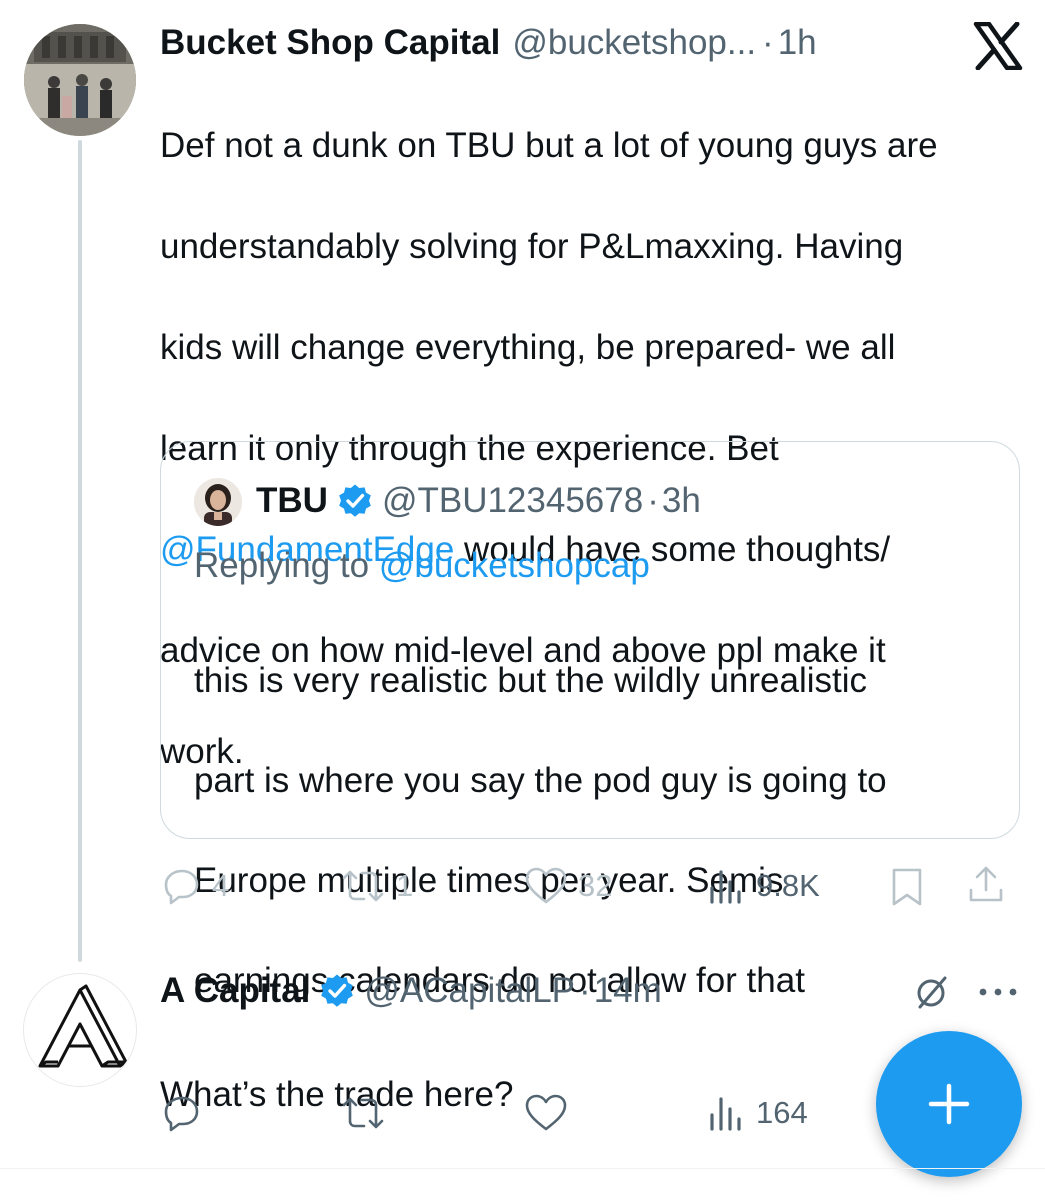 The image size is (1045, 1200). Describe the element at coordinates (797, 43) in the screenshot. I see `post-time: 1h` at that location.